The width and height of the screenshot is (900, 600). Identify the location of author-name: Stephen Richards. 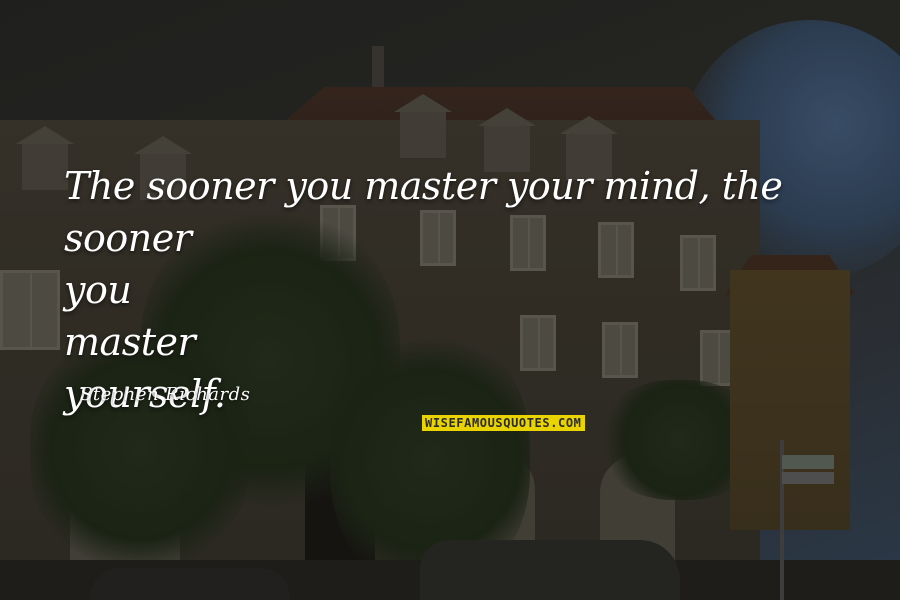
(165, 394).